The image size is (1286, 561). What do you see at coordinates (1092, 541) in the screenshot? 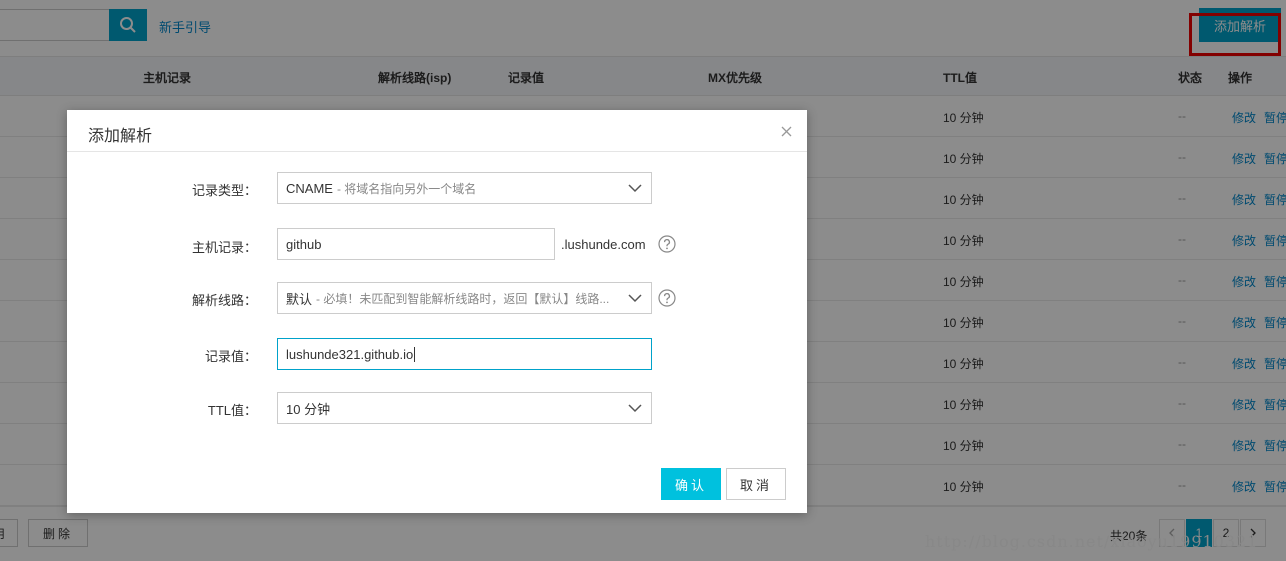
I see `watermark: http://blog.csdn.net/xiaoyu19910321` at bounding box center [1092, 541].